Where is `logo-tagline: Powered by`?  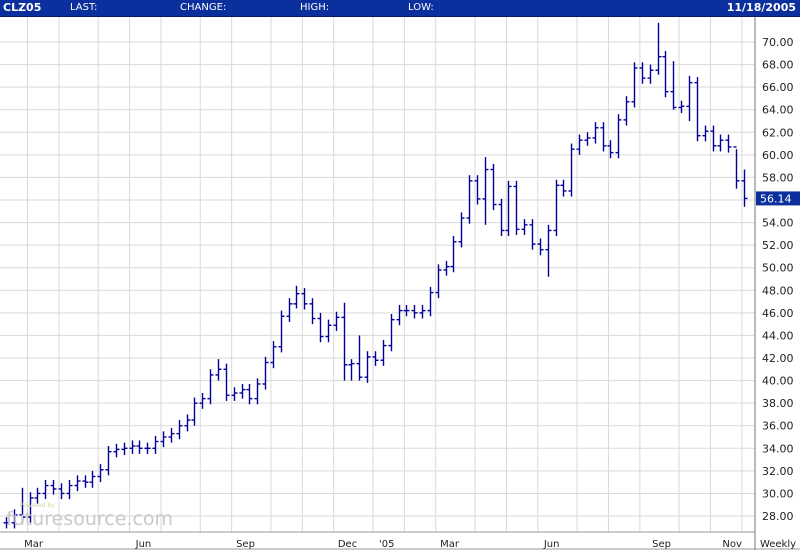
logo-tagline: Powered by is located at coordinates (37, 505).